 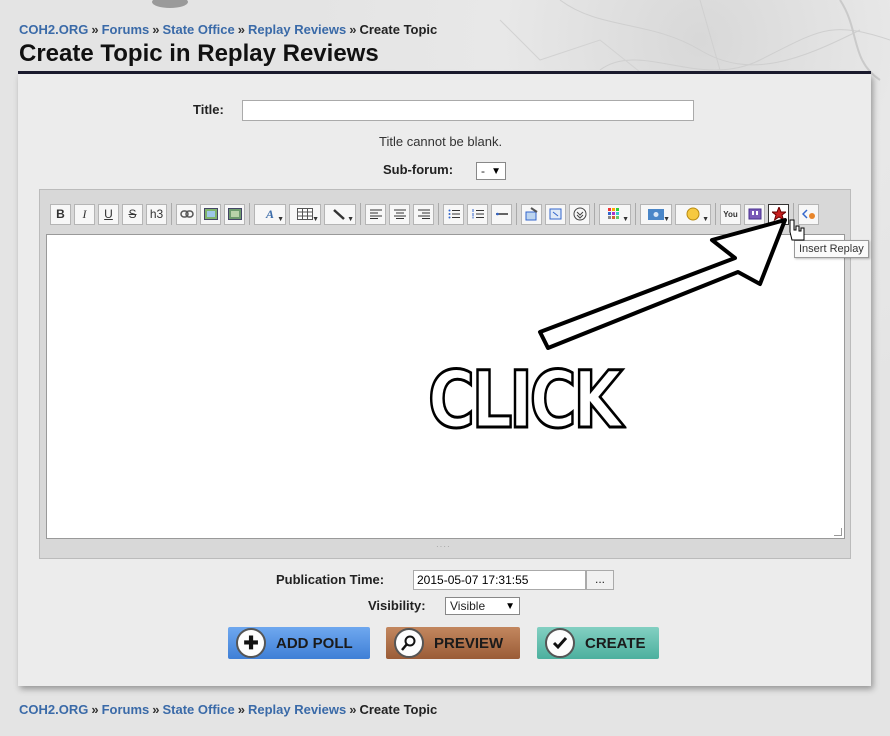 I want to click on smiley-icon, so click(x=693, y=214).